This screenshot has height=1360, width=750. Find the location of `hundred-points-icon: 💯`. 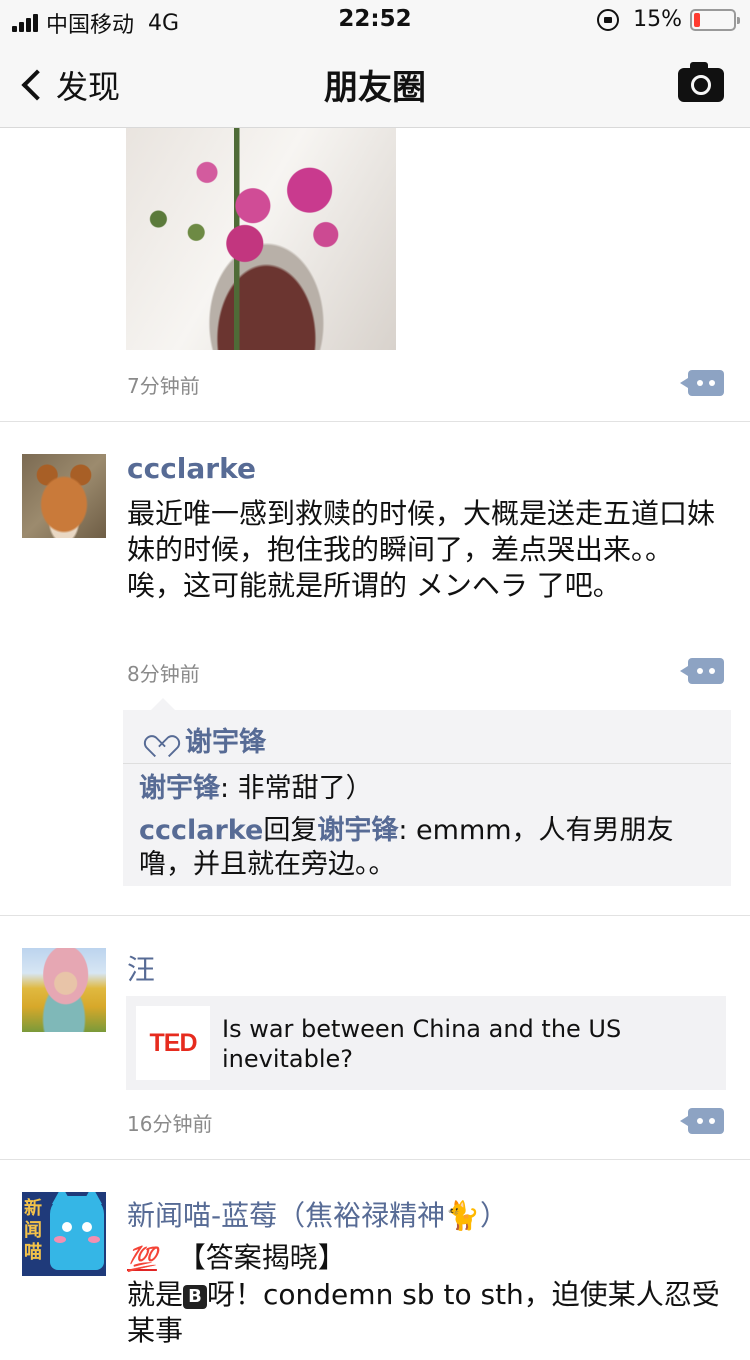

hundred-points-icon: 💯 is located at coordinates (142, 1259).